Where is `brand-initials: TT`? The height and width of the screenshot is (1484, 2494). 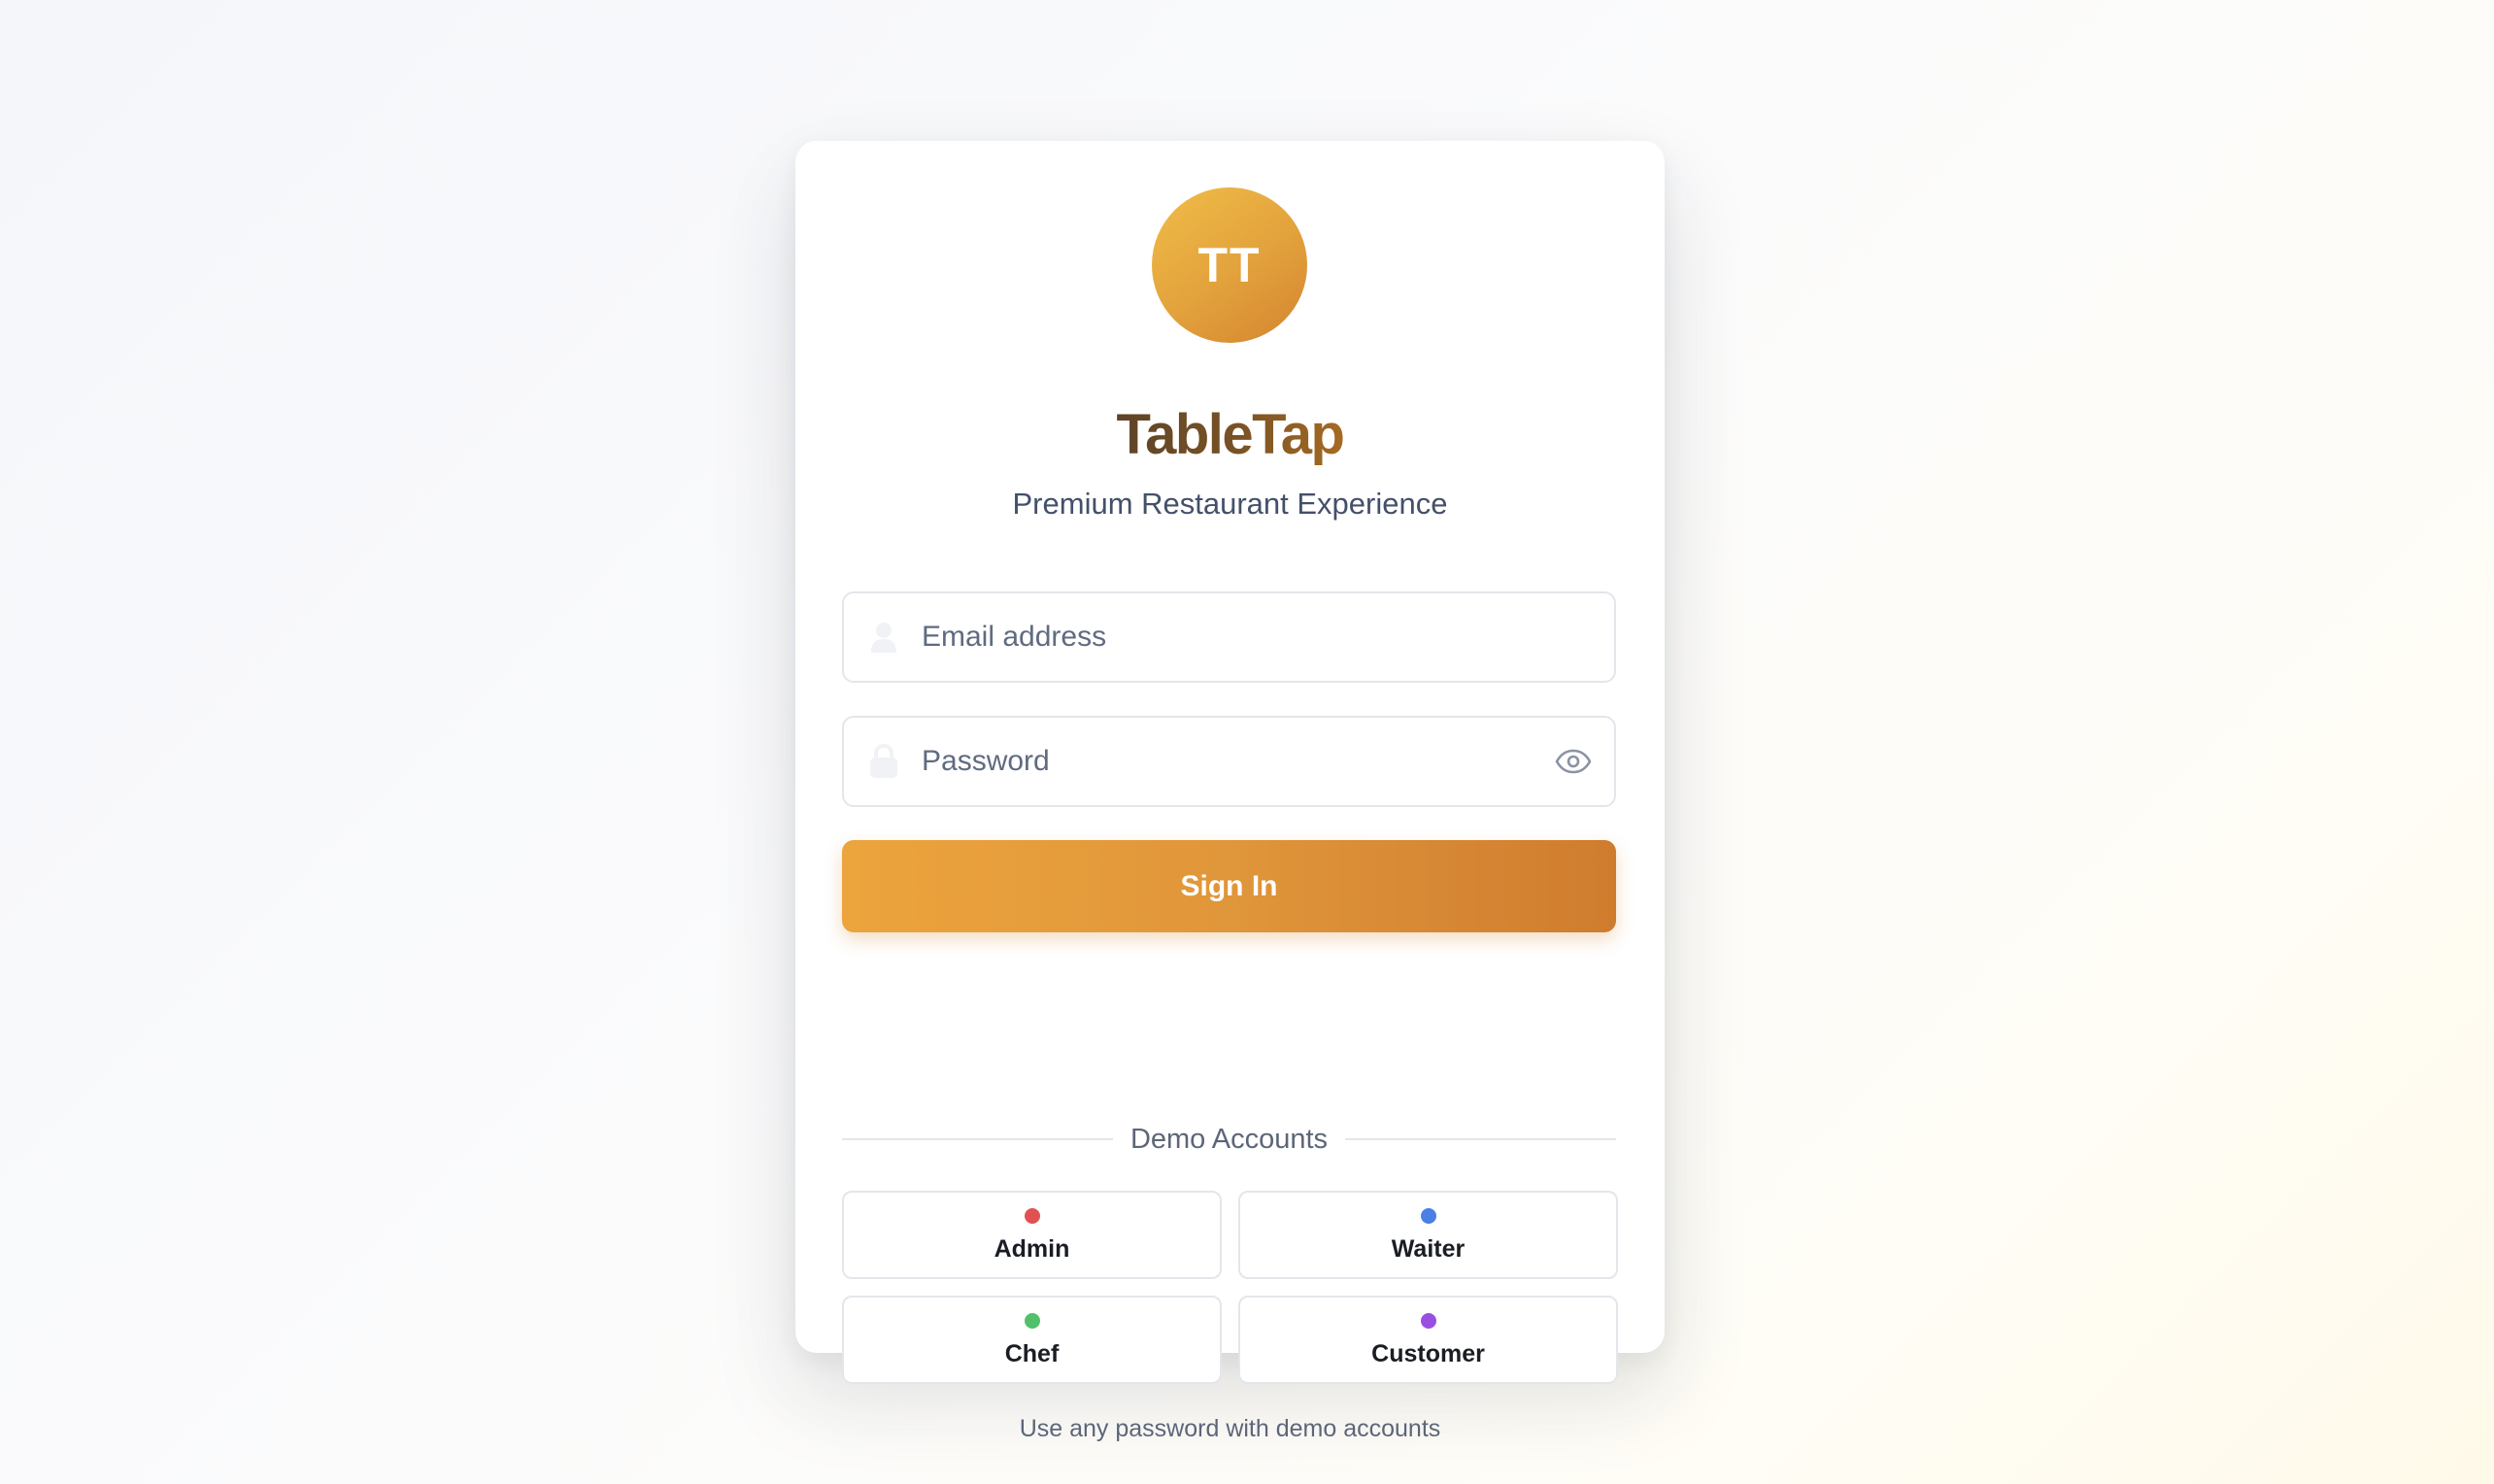 brand-initials: TT is located at coordinates (1229, 265).